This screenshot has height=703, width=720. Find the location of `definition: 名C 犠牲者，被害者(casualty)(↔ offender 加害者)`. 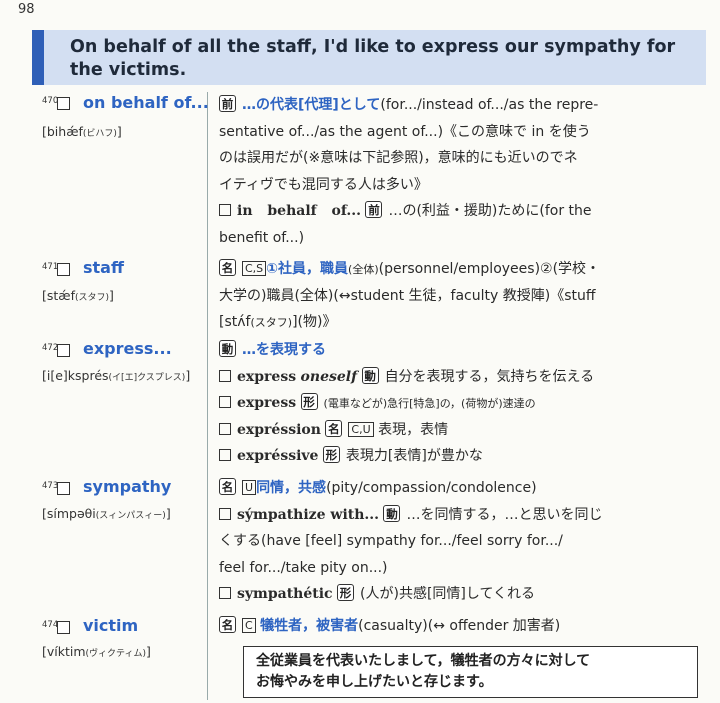

definition: 名C 犠牲者，被害者(casualty)(↔ offender 加害者) is located at coordinates (449, 626).